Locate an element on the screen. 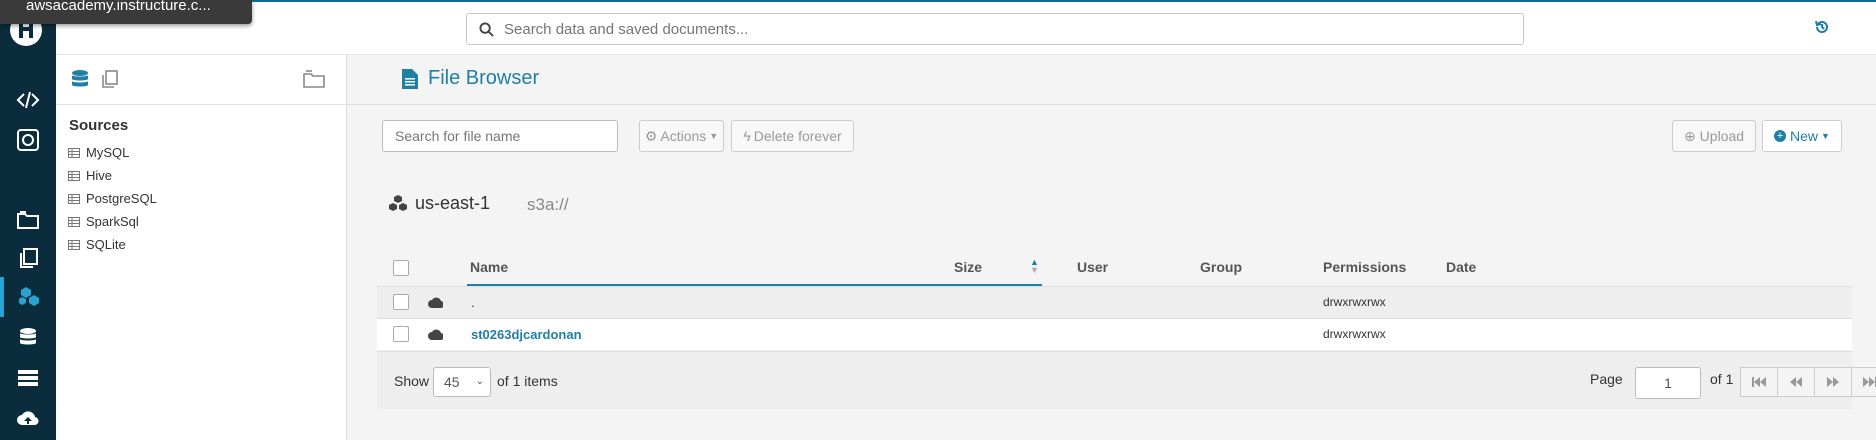  dashboard-icon is located at coordinates (28, 140).